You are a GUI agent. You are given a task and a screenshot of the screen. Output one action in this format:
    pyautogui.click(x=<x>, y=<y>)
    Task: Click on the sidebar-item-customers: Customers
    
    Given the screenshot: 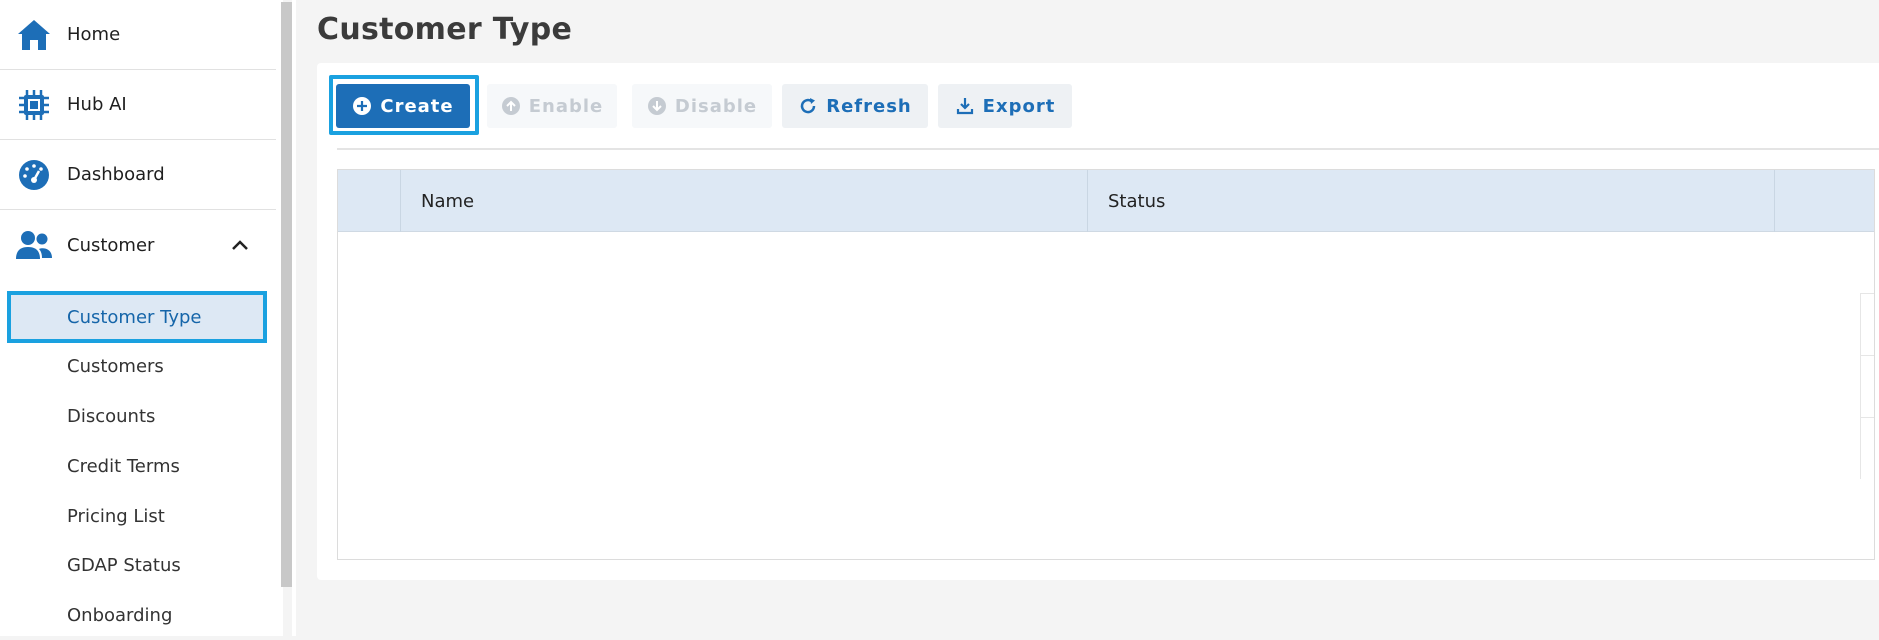 What is the action you would take?
    pyautogui.click(x=137, y=366)
    